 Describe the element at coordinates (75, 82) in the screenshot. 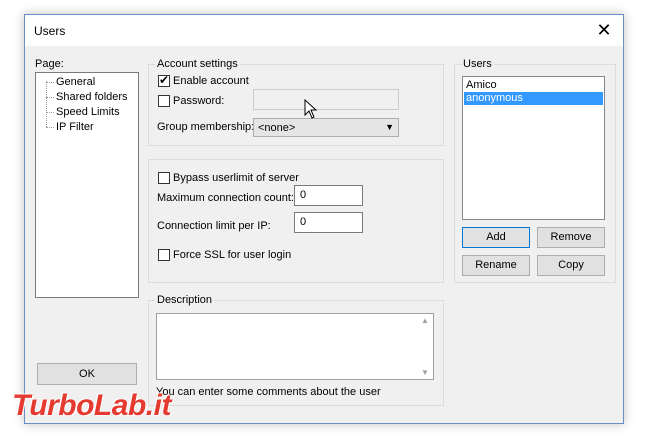

I see `tree-item-general: General` at that location.